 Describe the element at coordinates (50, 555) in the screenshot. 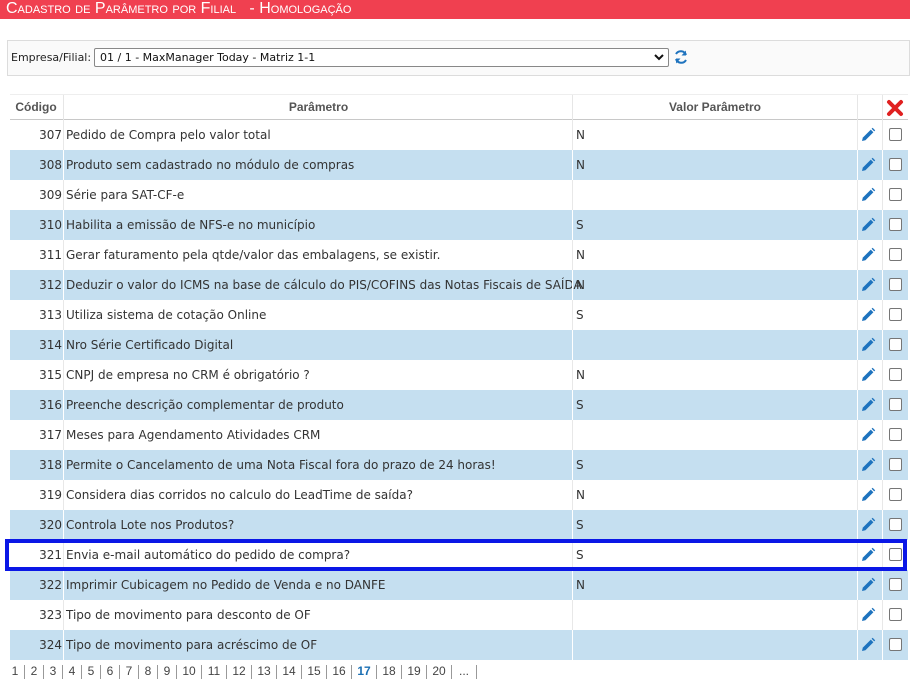

I see `row-code: 321` at that location.